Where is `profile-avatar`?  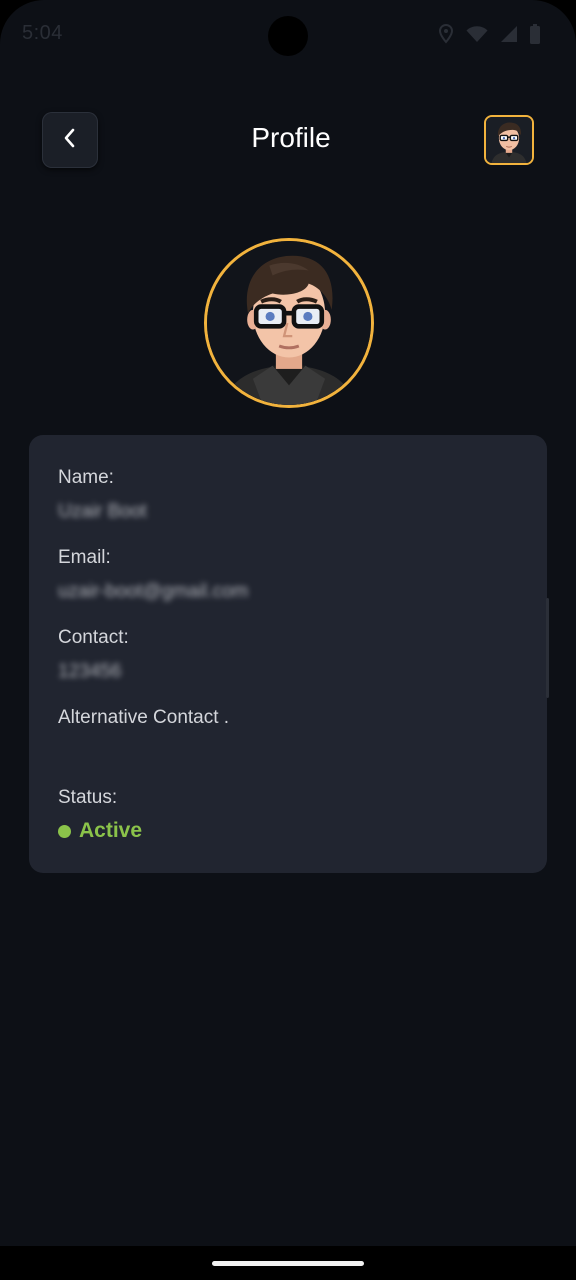
profile-avatar is located at coordinates (289, 323).